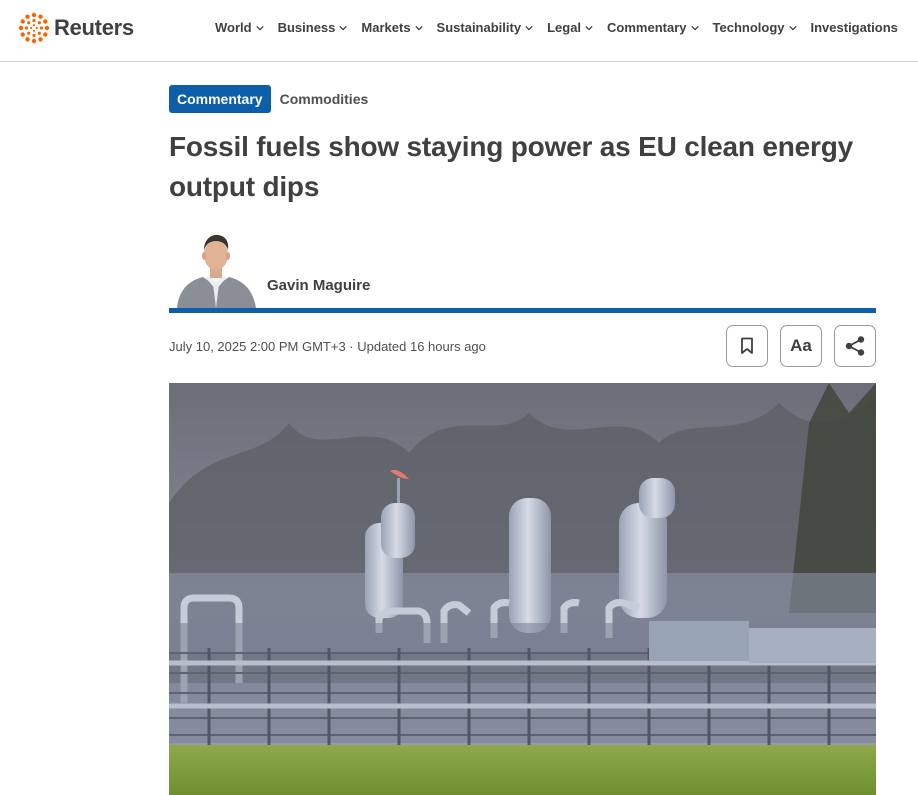 The image size is (918, 795). I want to click on nav-item-commentary: Commentary, so click(653, 27).